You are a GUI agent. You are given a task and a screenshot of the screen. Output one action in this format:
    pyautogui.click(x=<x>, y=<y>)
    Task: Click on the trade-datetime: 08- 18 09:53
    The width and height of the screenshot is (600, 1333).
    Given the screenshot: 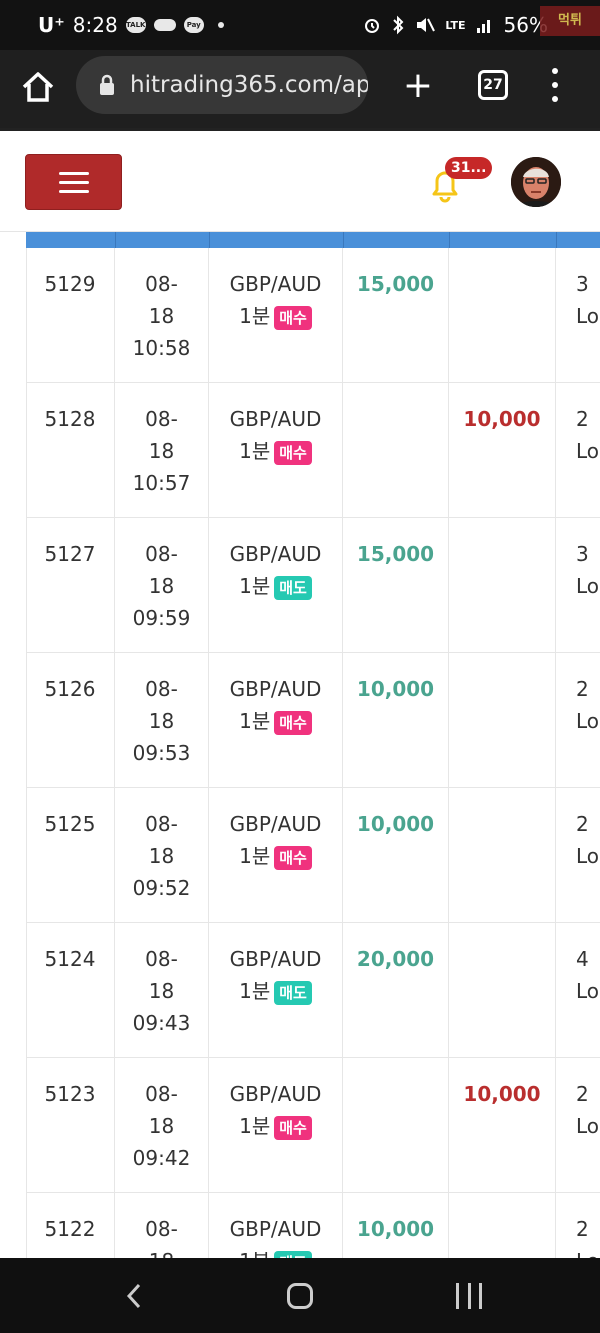 What is the action you would take?
    pyautogui.click(x=162, y=720)
    